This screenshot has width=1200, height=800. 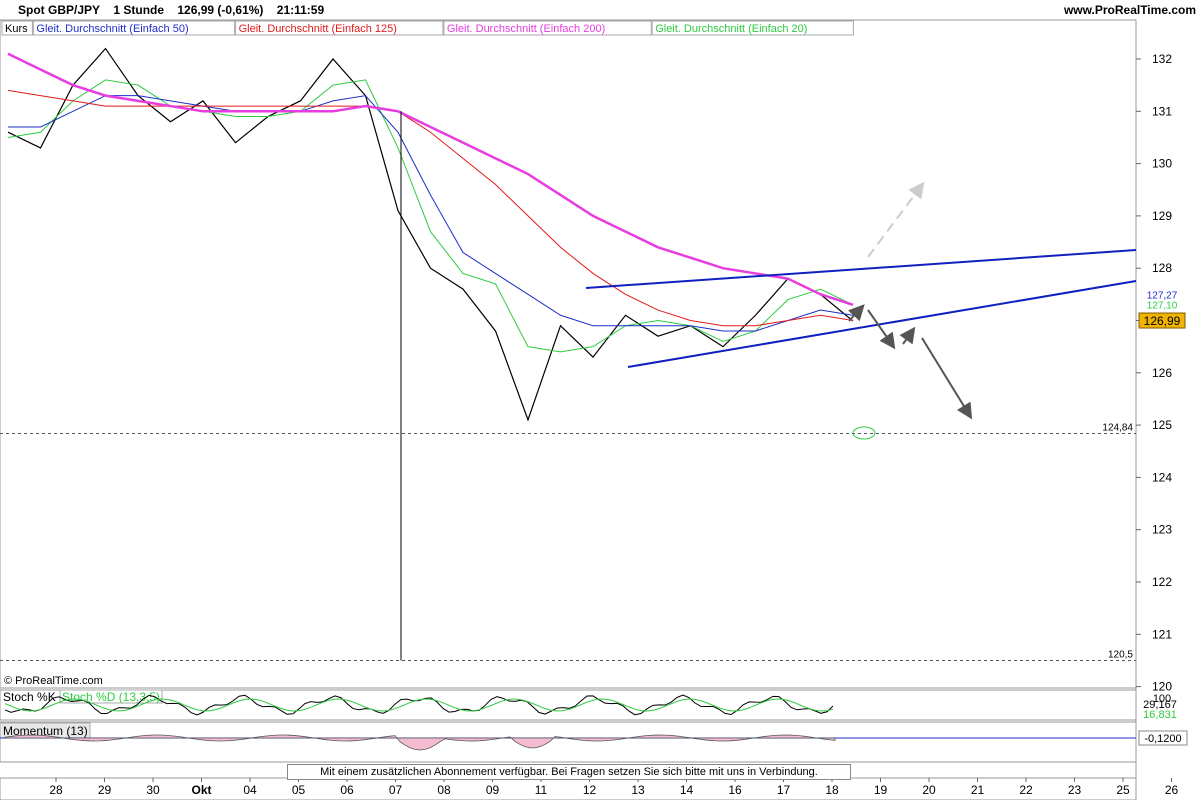 What do you see at coordinates (541, 790) in the screenshot?
I see `time-tick-label: 11` at bounding box center [541, 790].